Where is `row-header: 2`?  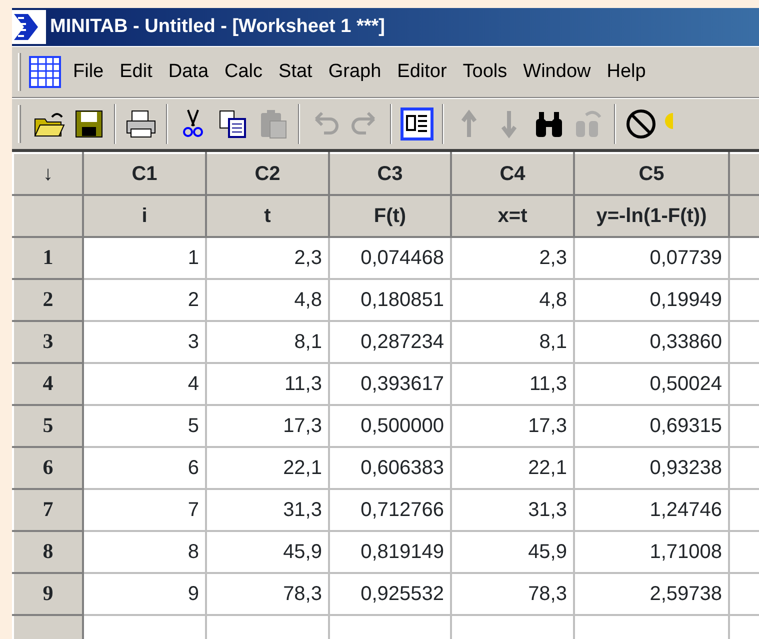
row-header: 2 is located at coordinates (48, 300).